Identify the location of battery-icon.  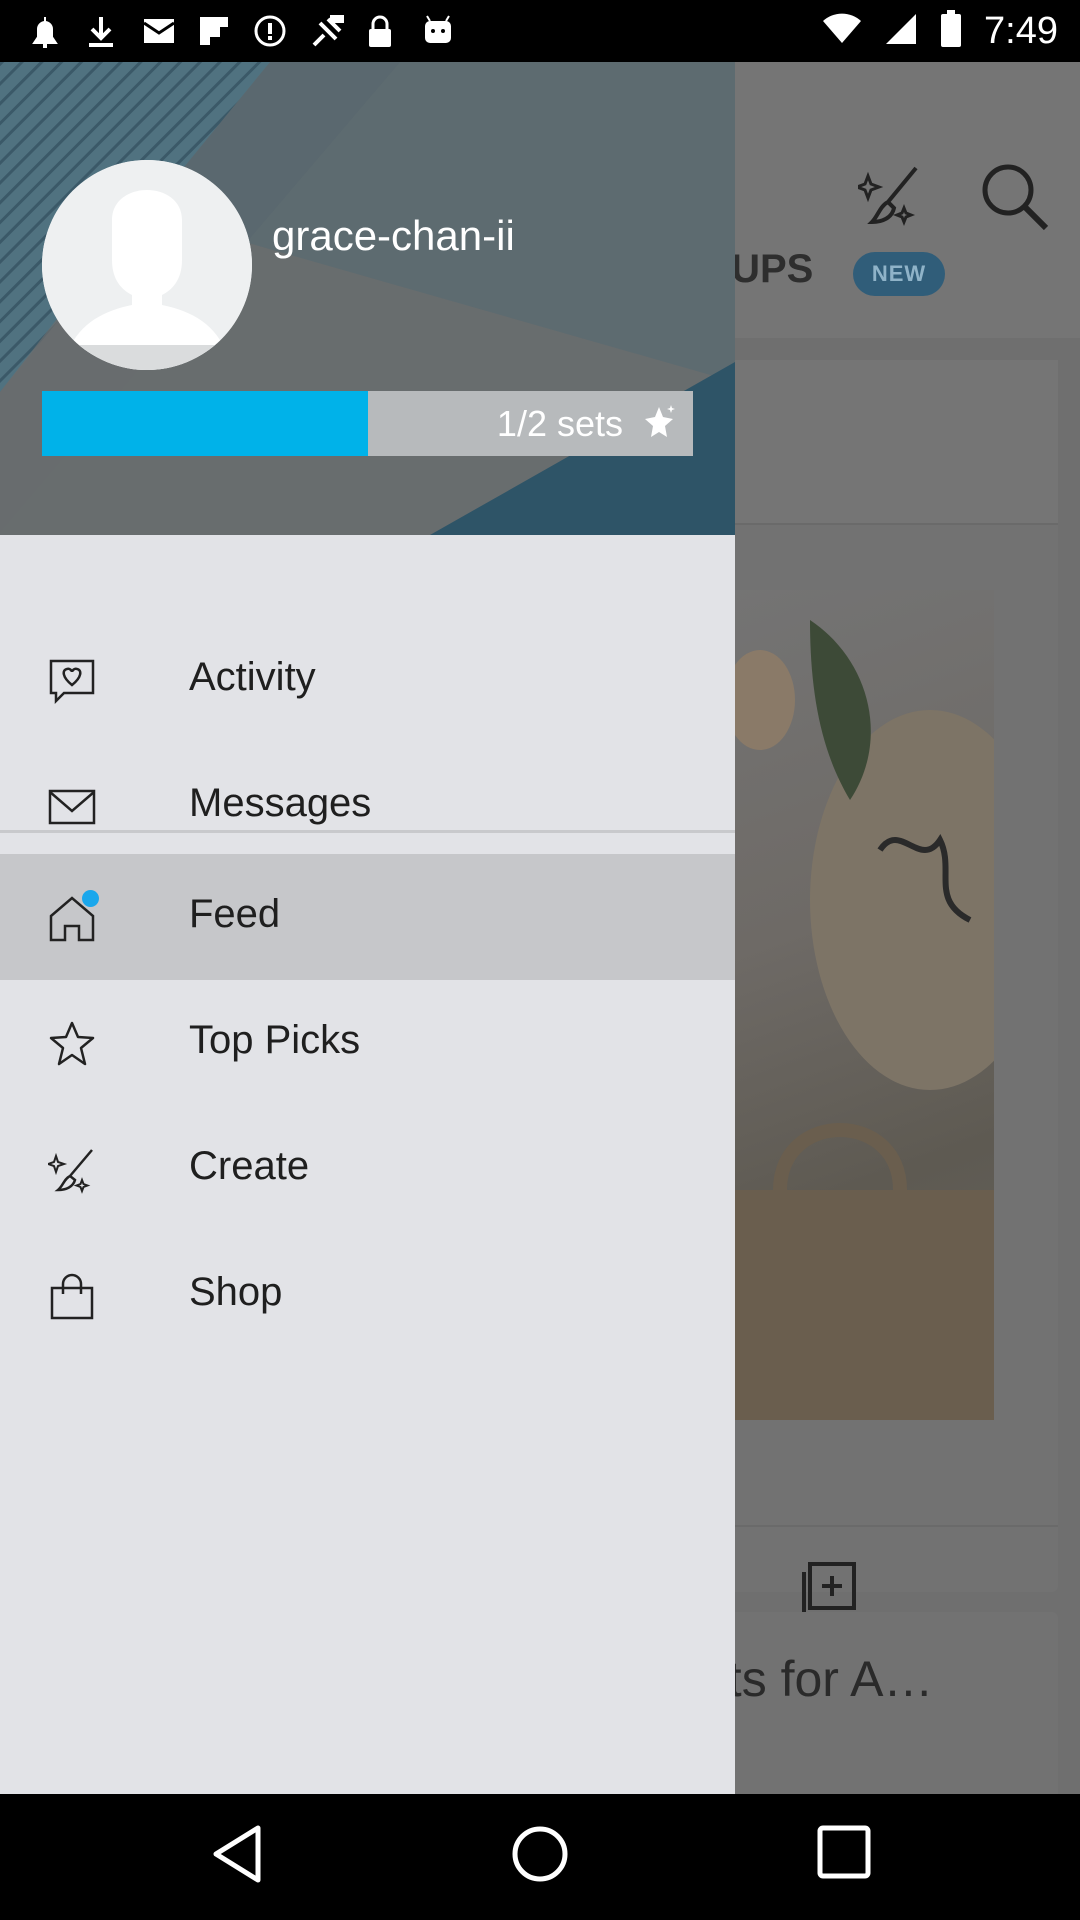
(951, 31).